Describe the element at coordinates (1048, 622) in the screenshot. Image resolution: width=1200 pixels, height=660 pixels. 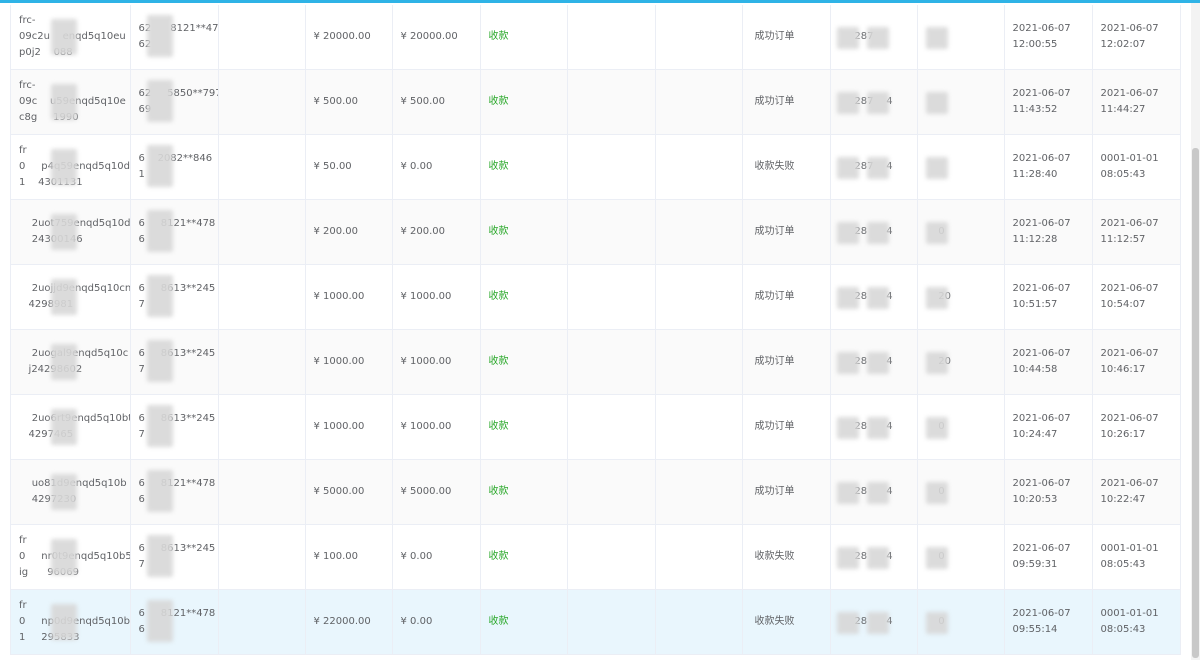
I see `created-time-cell: 2021-06-07 09:55:14` at that location.